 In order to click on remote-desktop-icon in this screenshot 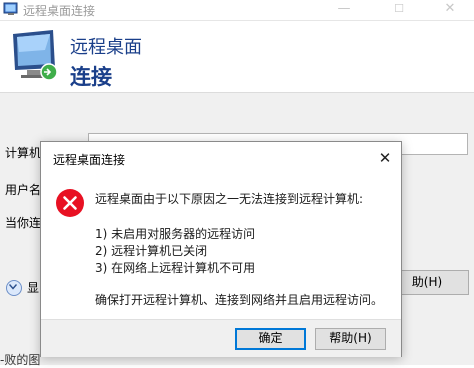, I will do `click(10, 8)`.